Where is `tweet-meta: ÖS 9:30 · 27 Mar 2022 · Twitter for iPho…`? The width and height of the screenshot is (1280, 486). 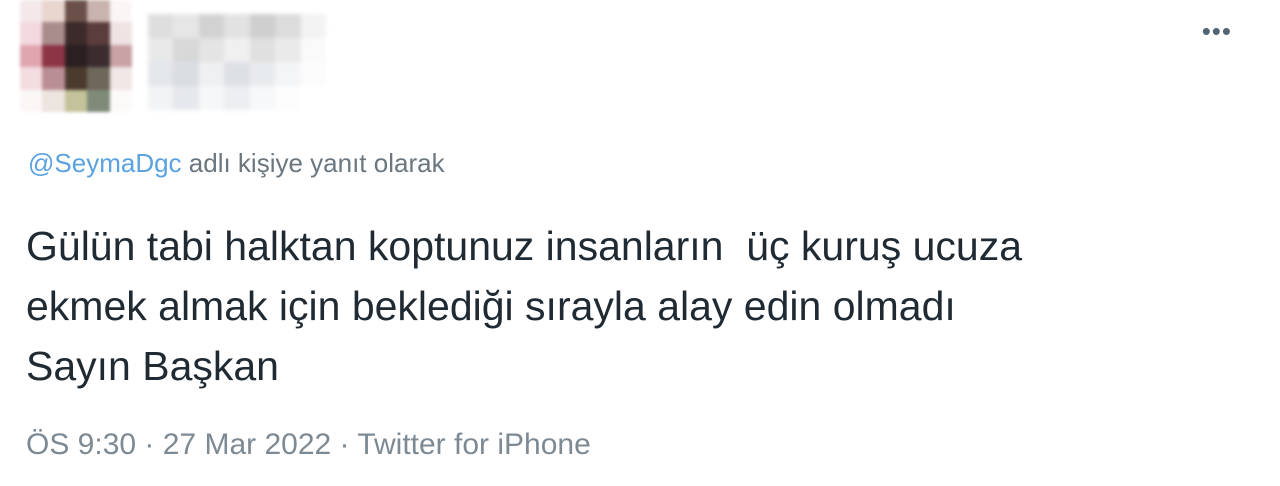 tweet-meta: ÖS 9:30 · 27 Mar 2022 · Twitter for iPho… is located at coordinates (308, 445).